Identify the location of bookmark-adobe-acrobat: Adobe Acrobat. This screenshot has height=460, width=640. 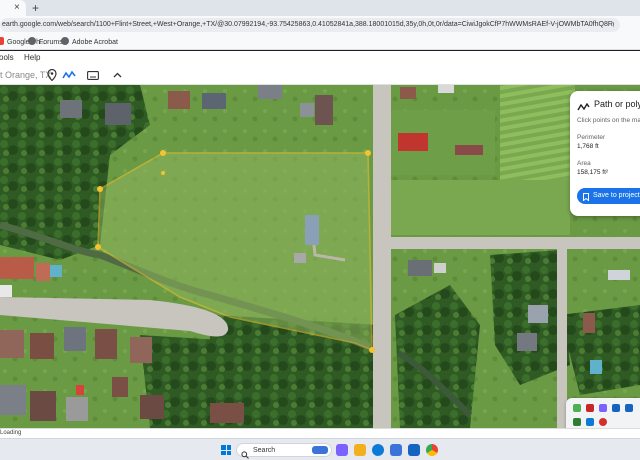
(89, 42).